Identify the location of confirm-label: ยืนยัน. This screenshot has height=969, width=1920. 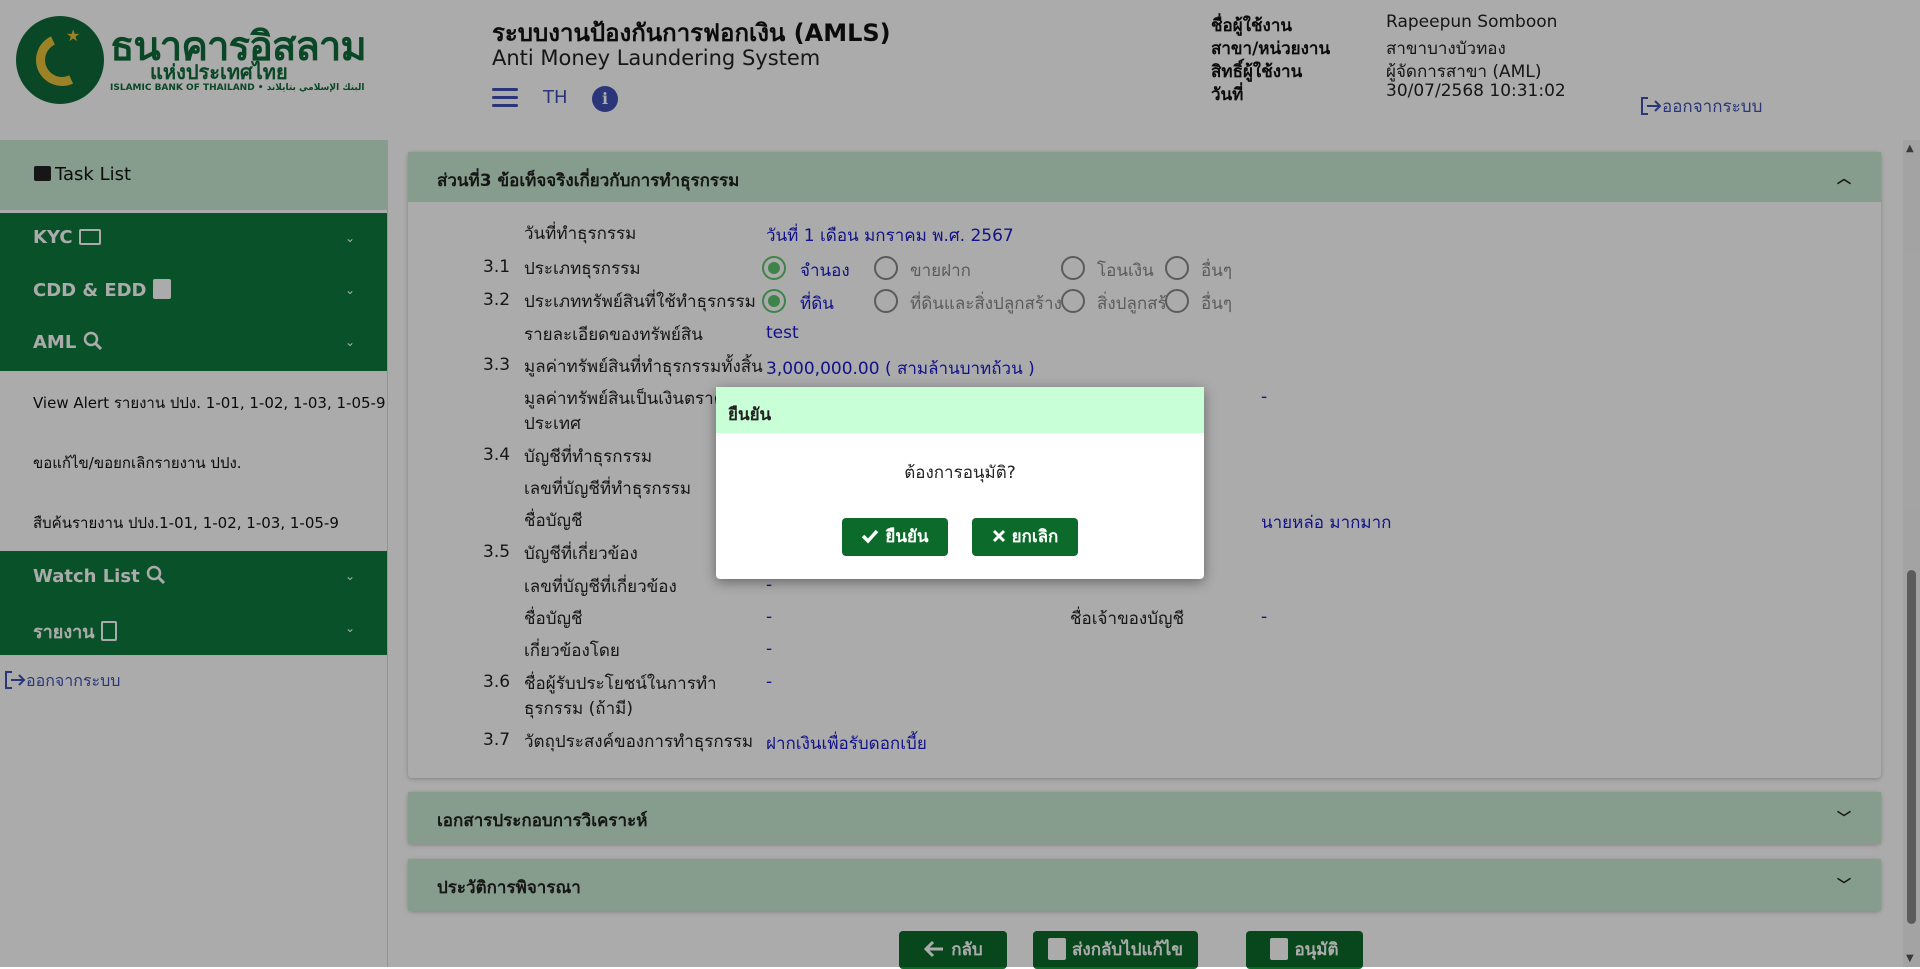
(907, 537).